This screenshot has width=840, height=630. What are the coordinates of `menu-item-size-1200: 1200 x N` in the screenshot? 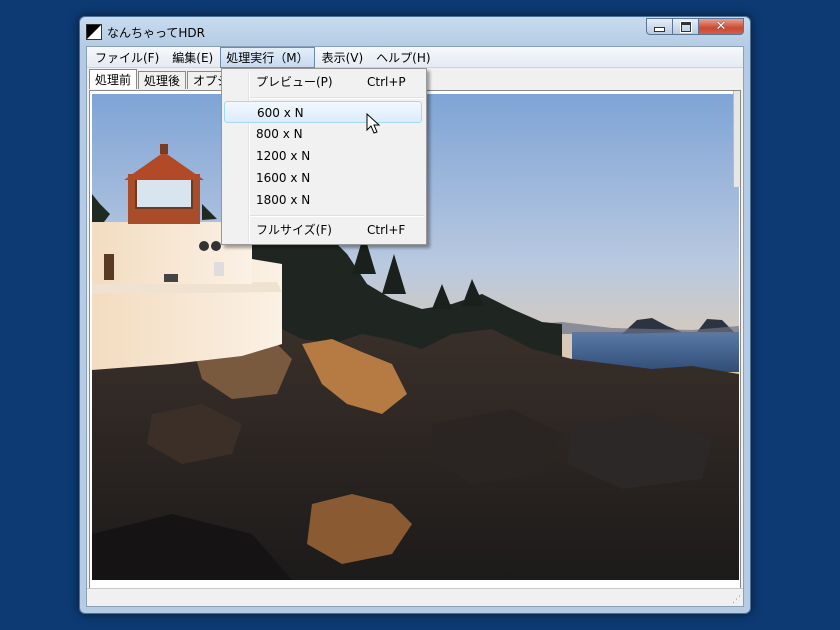 It's located at (323, 156).